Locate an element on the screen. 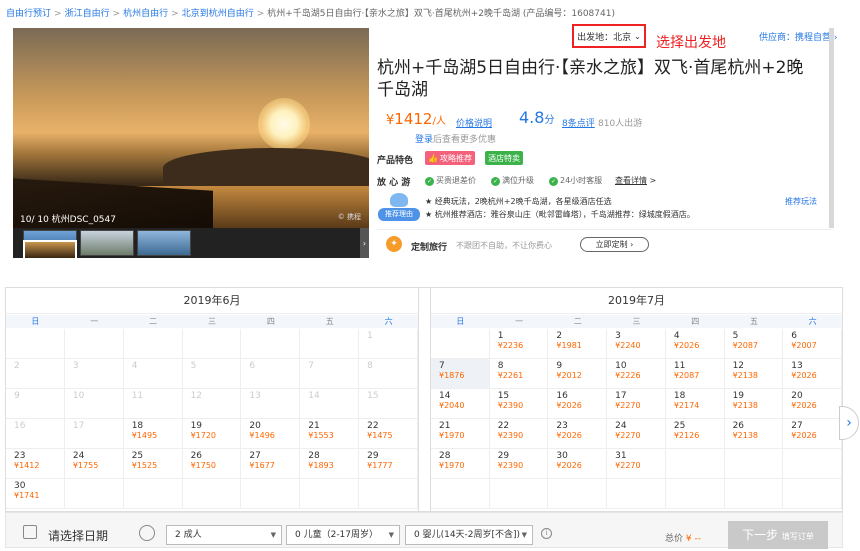 Image resolution: width=860 pixels, height=551 pixels. children-select: 0 儿童（2-17周岁） ▼ is located at coordinates (343, 535).